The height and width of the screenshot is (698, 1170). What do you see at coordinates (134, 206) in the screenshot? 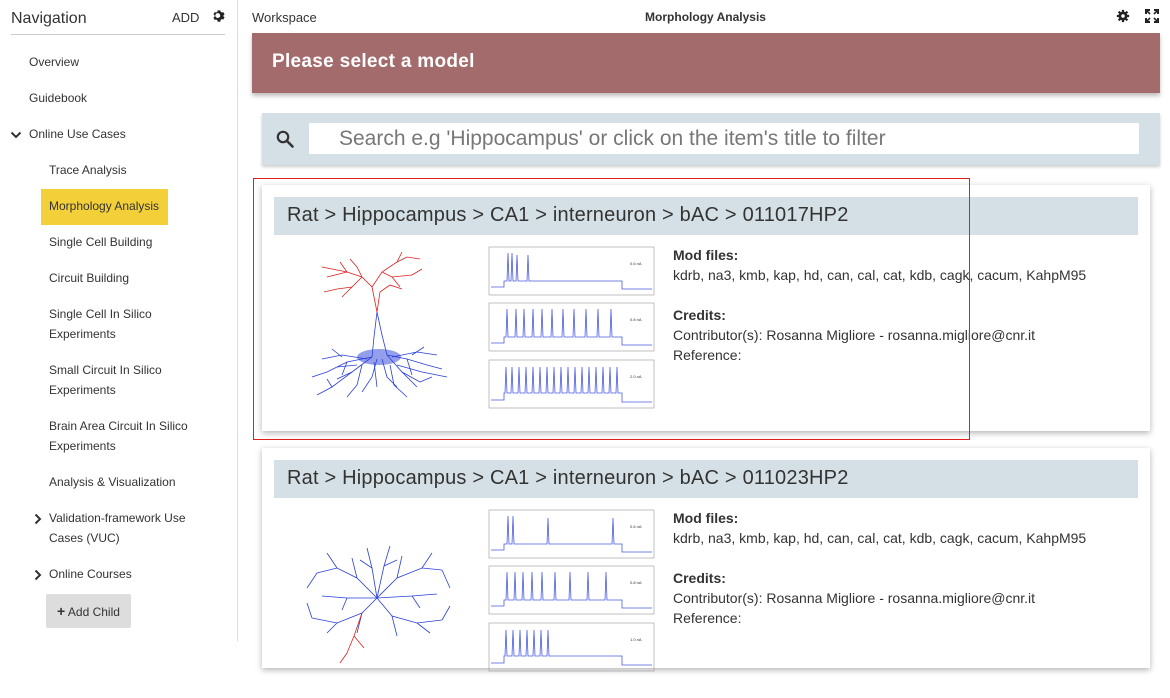
I see `sidebar-item-morphology-analysis: Morphology Analysis` at bounding box center [134, 206].